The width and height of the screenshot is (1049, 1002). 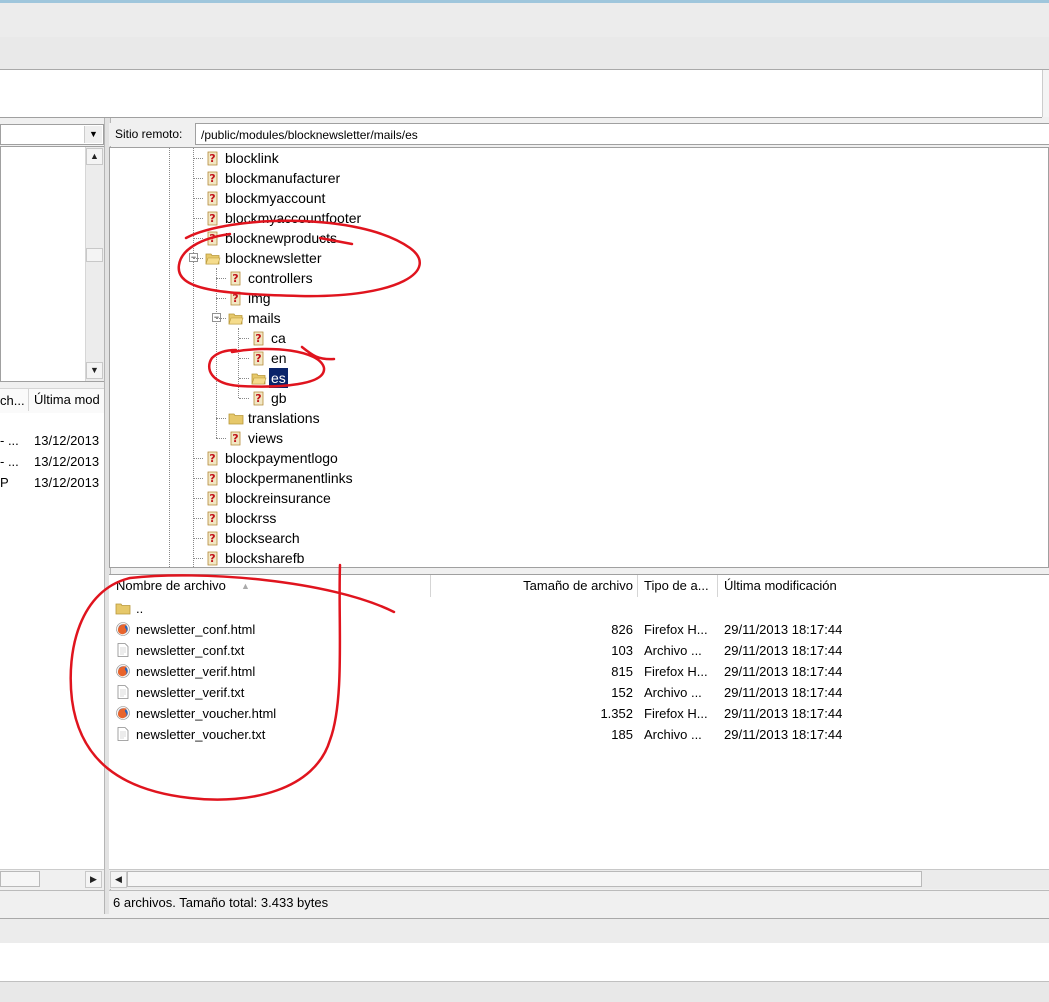 I want to click on list-item: P 13/12/2013, so click(x=52, y=485).